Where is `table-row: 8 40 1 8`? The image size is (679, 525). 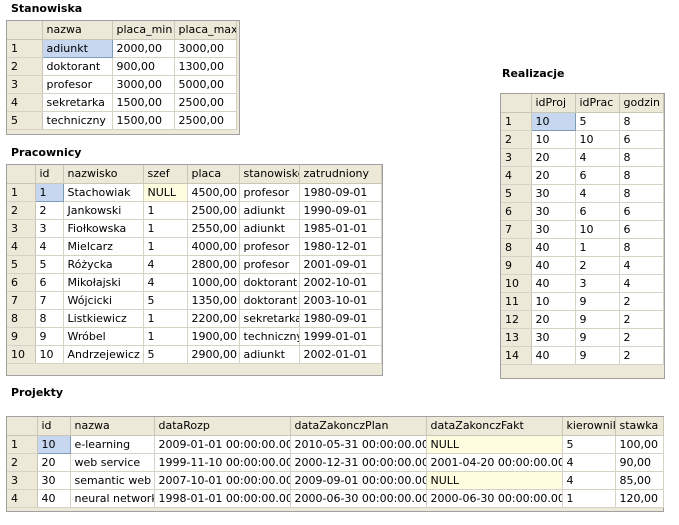
table-row: 8 40 1 8 is located at coordinates (582, 247).